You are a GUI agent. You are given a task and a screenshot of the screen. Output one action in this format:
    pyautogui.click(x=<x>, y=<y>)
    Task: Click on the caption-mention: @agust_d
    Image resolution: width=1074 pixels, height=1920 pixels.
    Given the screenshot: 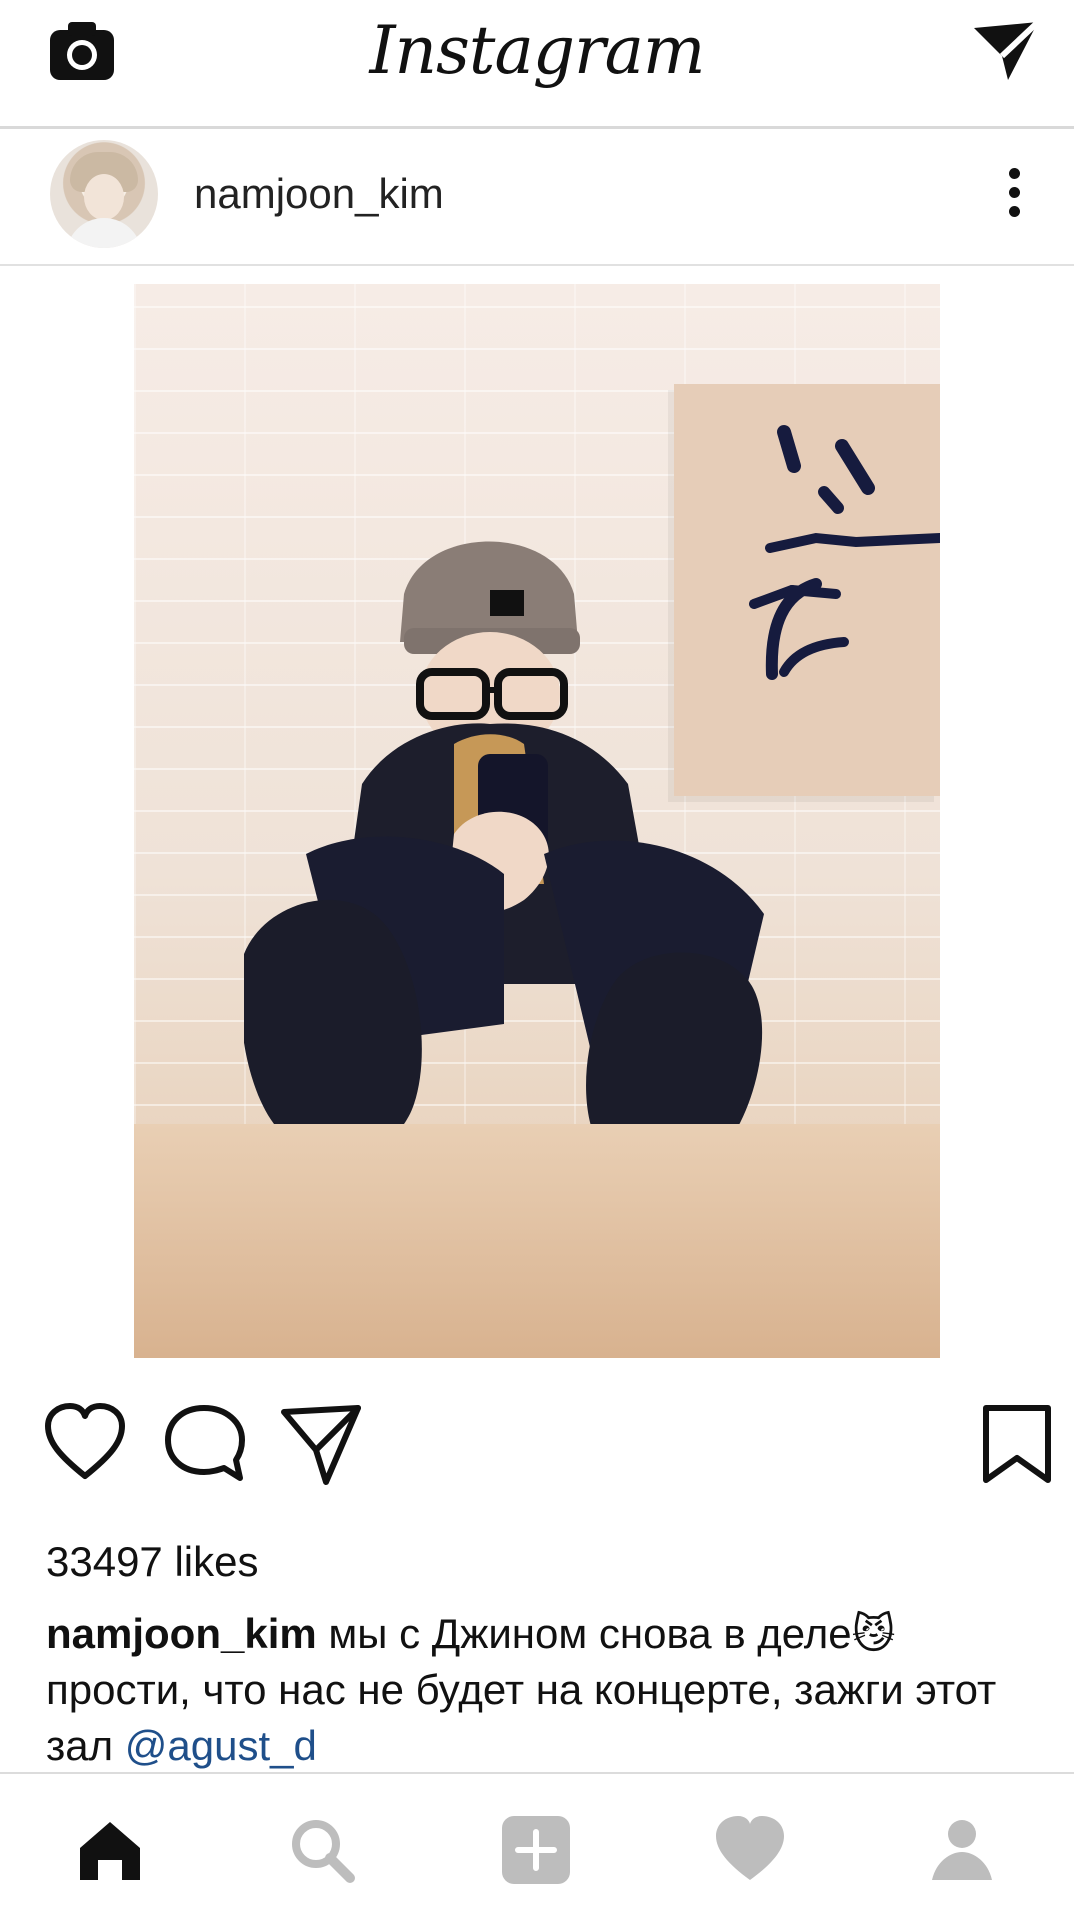 What is the action you would take?
    pyautogui.click(x=221, y=1745)
    